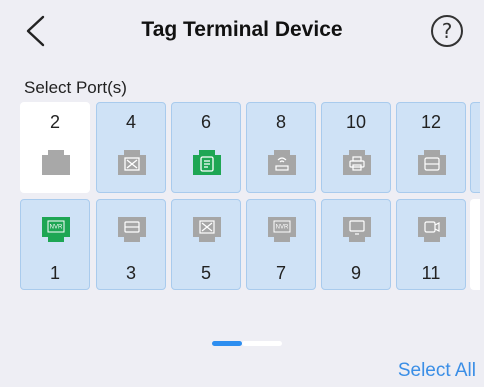  I want to click on port-4: 4, so click(131, 147).